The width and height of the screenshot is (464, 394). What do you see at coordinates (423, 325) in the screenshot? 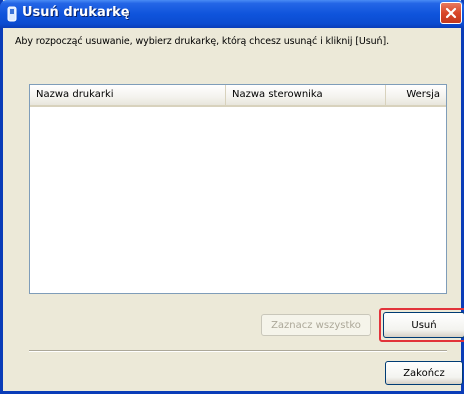
I see `delete-button: Usuń` at bounding box center [423, 325].